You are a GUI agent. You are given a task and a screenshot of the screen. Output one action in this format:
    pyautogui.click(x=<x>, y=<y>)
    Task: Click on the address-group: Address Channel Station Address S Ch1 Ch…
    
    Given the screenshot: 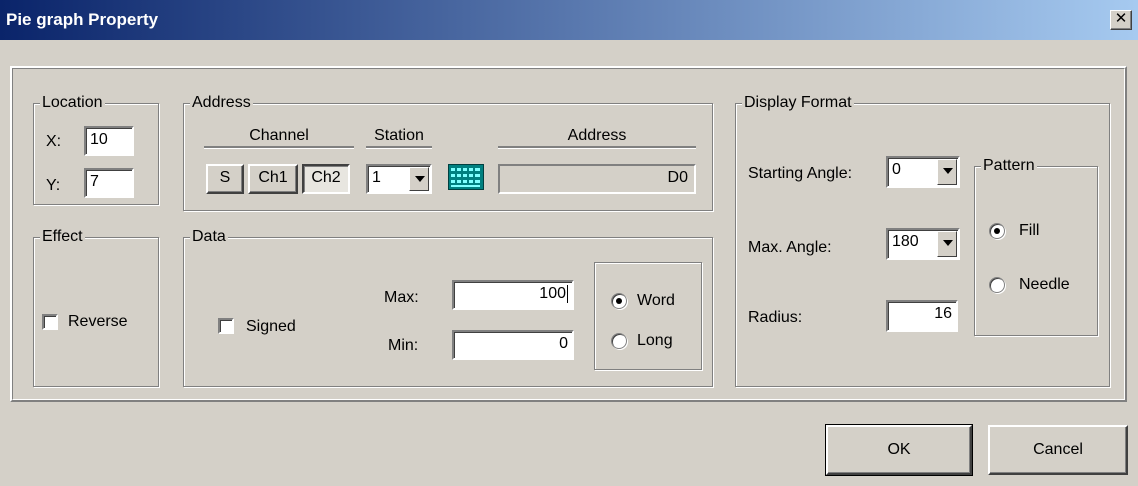 What is the action you would take?
    pyautogui.click(x=448, y=152)
    